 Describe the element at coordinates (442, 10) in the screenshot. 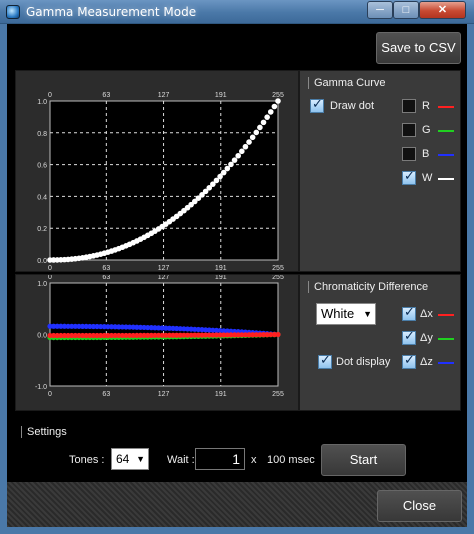

I see `close-window-button: ✕` at that location.